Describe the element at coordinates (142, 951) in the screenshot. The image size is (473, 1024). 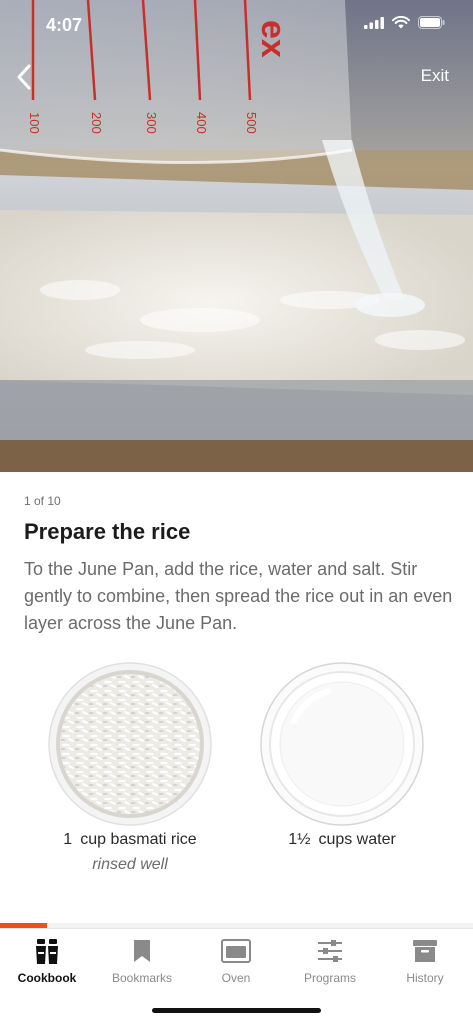
I see `bookmark-icon` at that location.